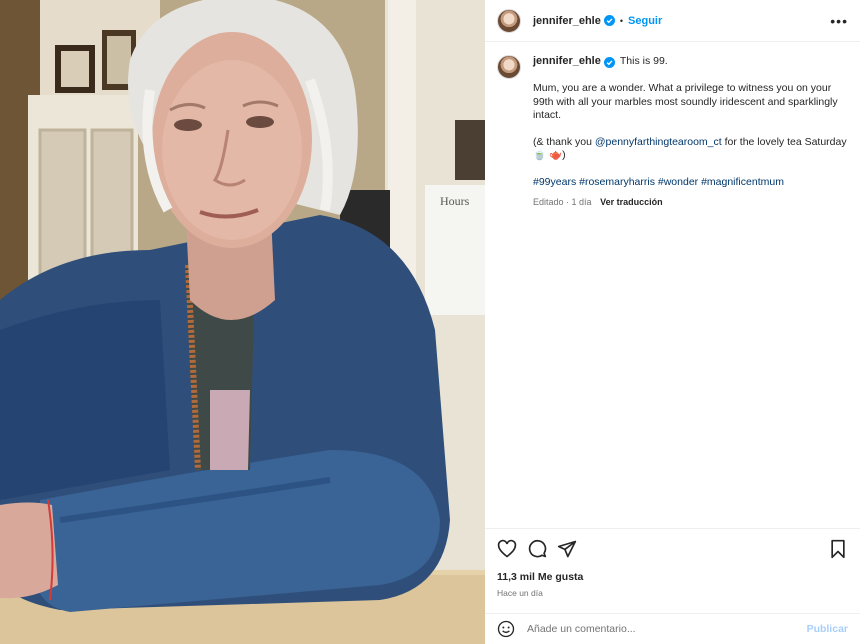 This screenshot has height=644, width=860. I want to click on comment-bar: Publicar, so click(672, 628).